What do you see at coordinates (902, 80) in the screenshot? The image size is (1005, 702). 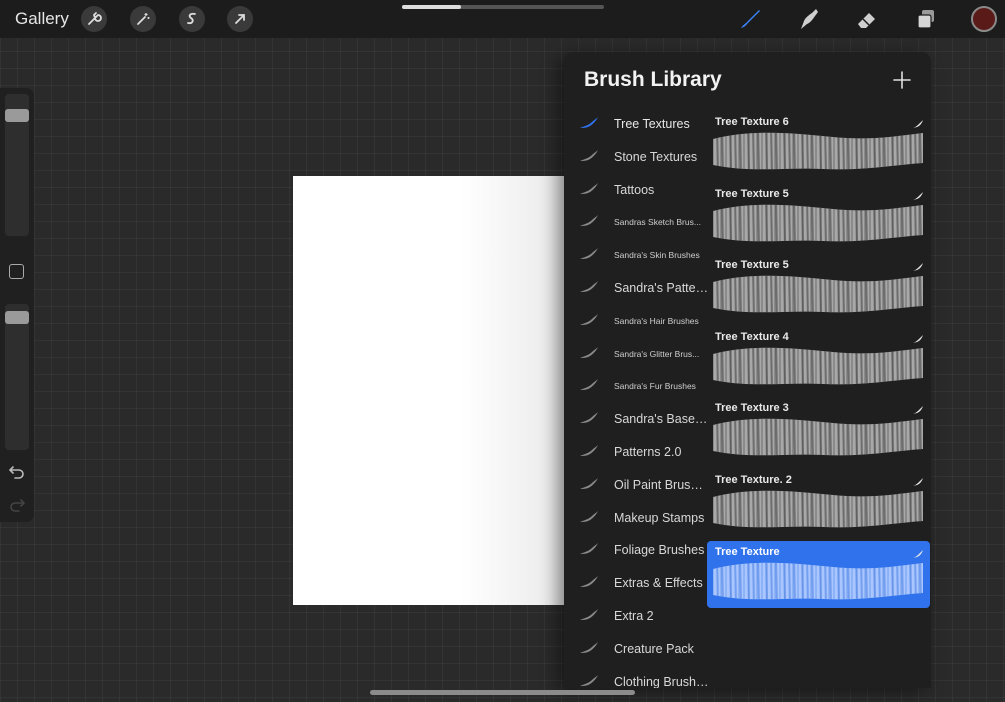 I see `plus-icon` at bounding box center [902, 80].